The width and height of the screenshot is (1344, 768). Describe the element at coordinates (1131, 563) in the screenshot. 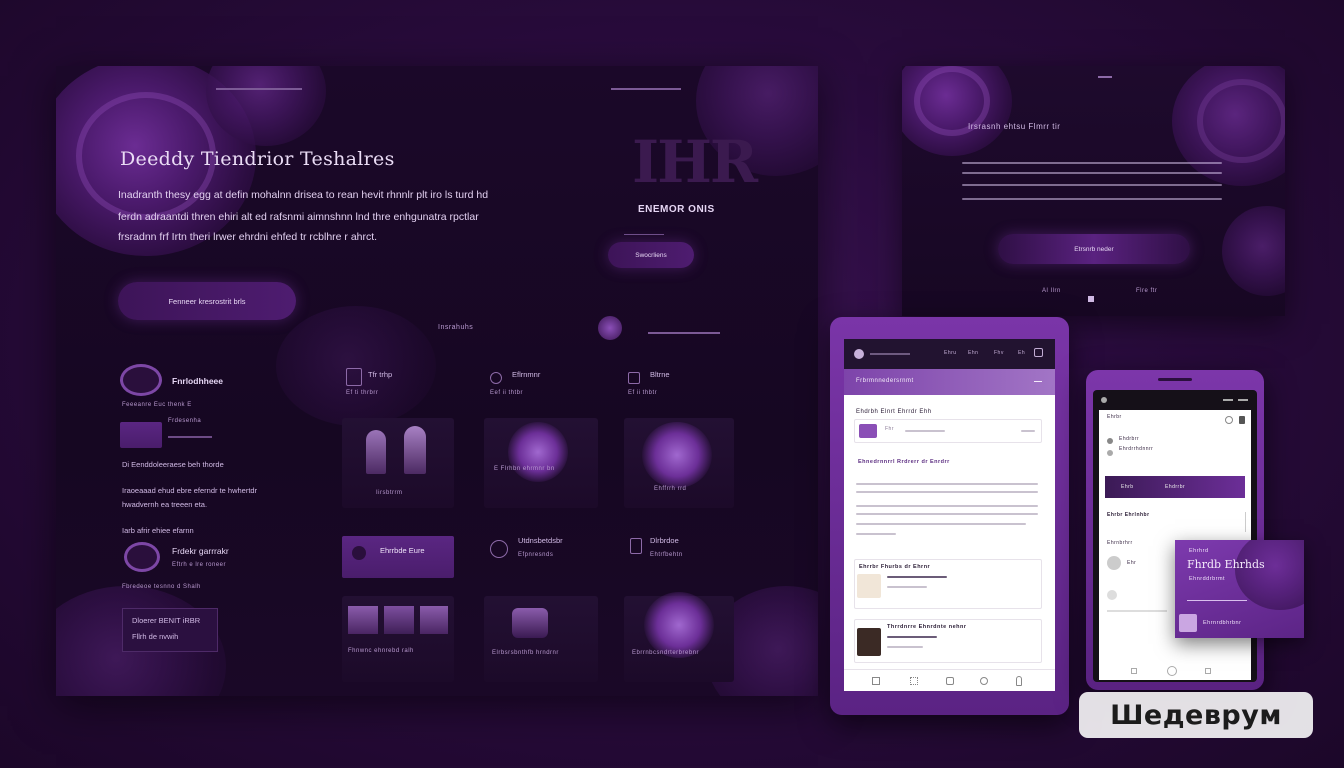

I see `list-item: Ehr` at that location.